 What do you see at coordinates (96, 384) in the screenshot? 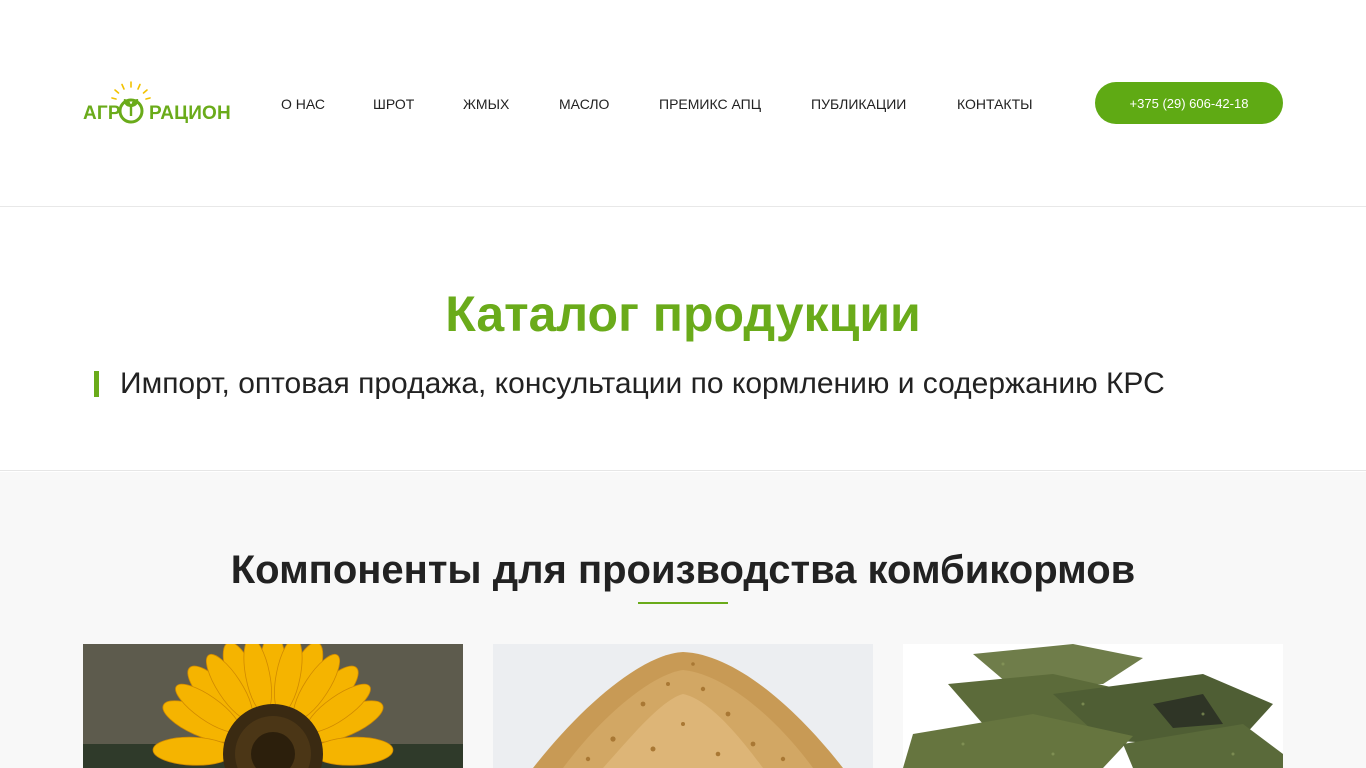
I see `accent-bar` at bounding box center [96, 384].